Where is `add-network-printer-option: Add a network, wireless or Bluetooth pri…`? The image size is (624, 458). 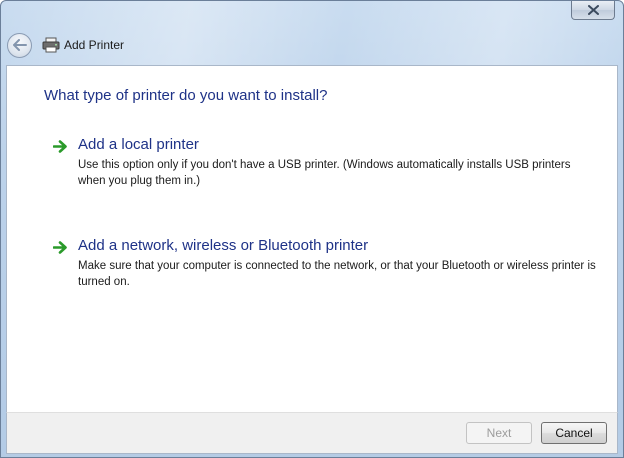
add-network-printer-option: Add a network, wireless or Bluetooth pri… is located at coordinates (325, 263).